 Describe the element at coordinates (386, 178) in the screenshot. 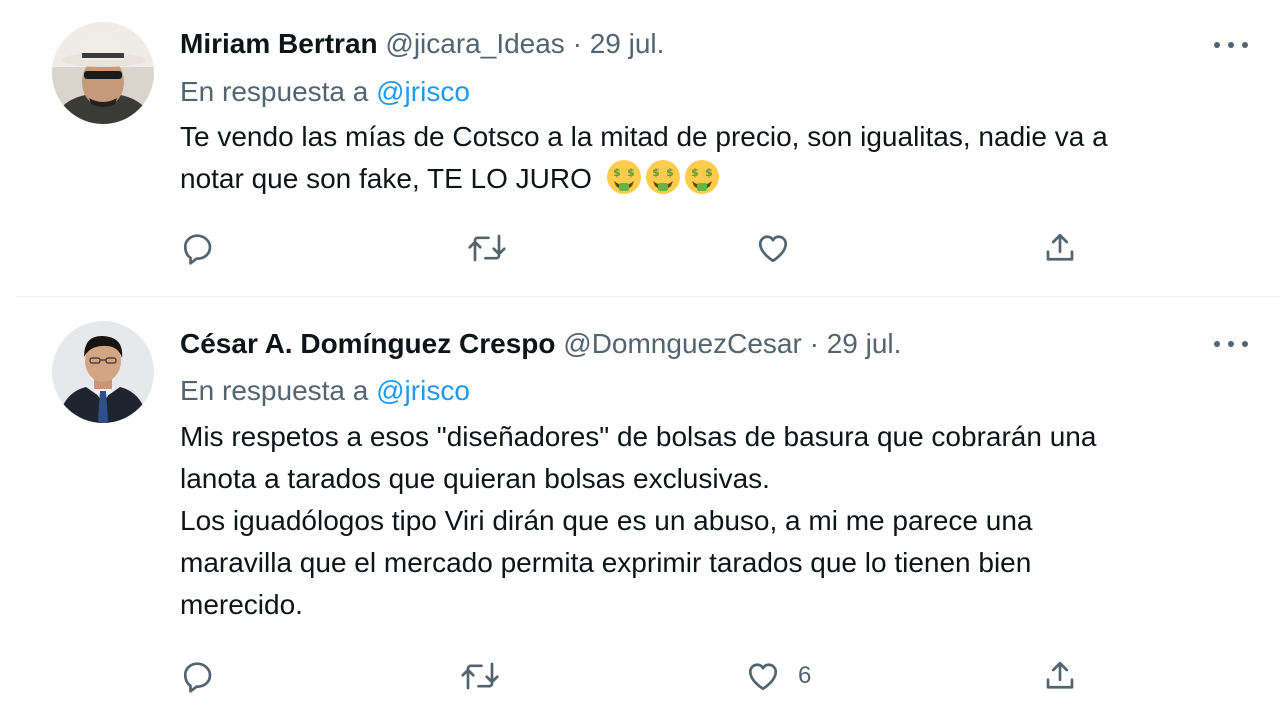

I see `tweet-text-line: notar que son fake, TE LO JURO` at that location.